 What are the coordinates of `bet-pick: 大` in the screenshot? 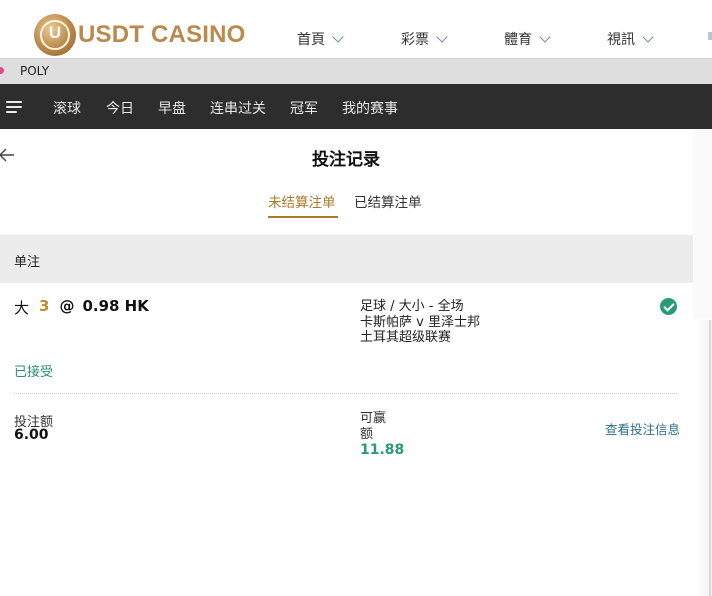 It's located at (22, 308).